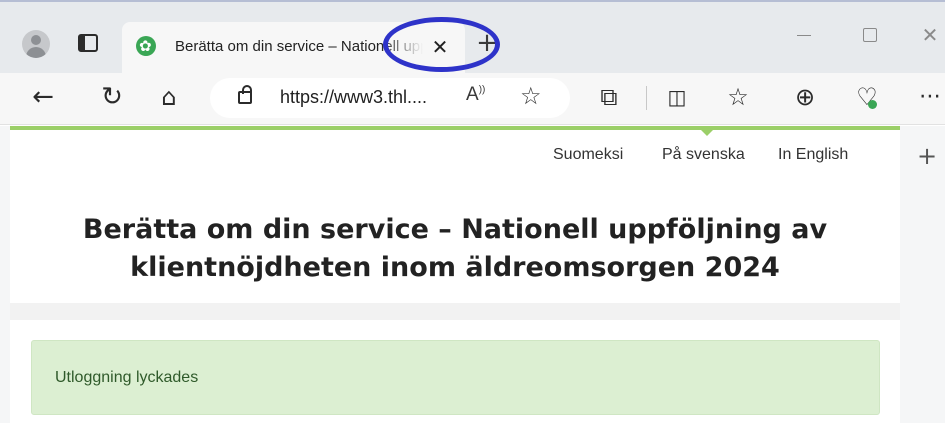  Describe the element at coordinates (127, 377) in the screenshot. I see `alert-message: Utloggning lyckades` at that location.